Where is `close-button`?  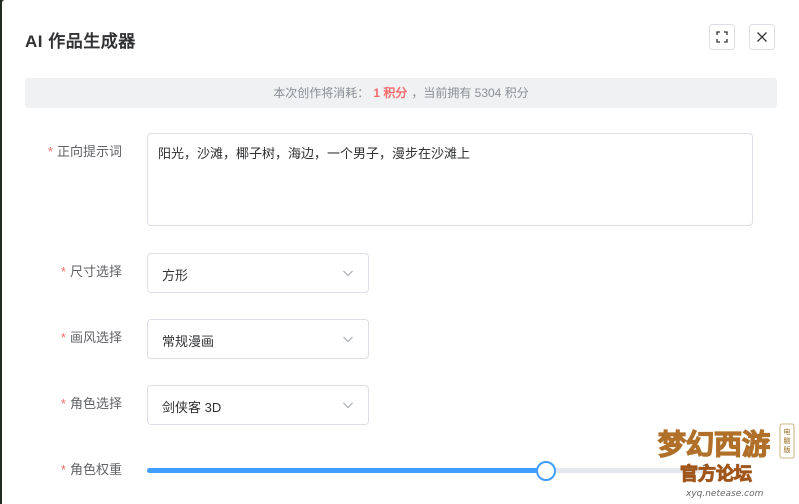 close-button is located at coordinates (762, 37).